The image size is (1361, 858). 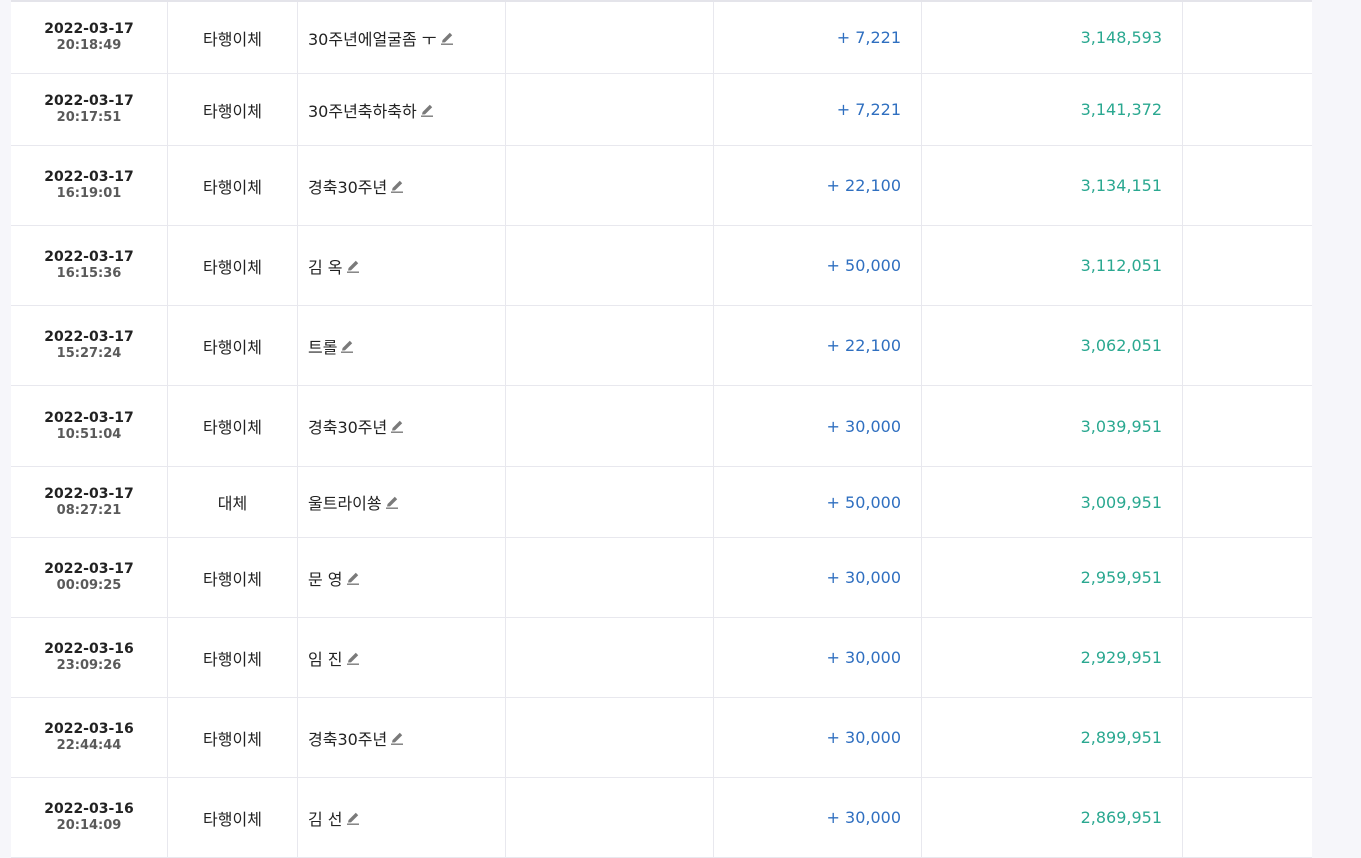 What do you see at coordinates (402, 657) in the screenshot?
I see `memo-cell: 임 진` at bounding box center [402, 657].